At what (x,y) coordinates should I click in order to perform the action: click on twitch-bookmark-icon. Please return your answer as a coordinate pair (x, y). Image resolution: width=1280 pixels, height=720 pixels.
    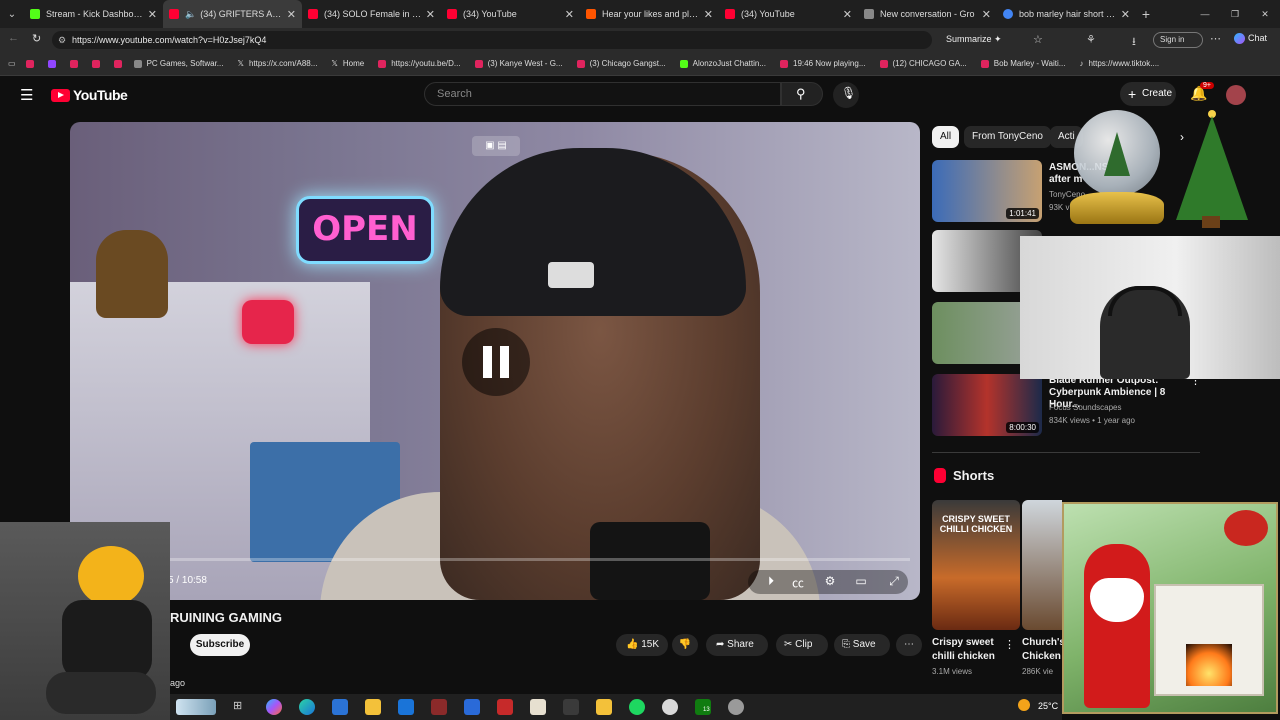
    Looking at the image, I should click on (51, 63).